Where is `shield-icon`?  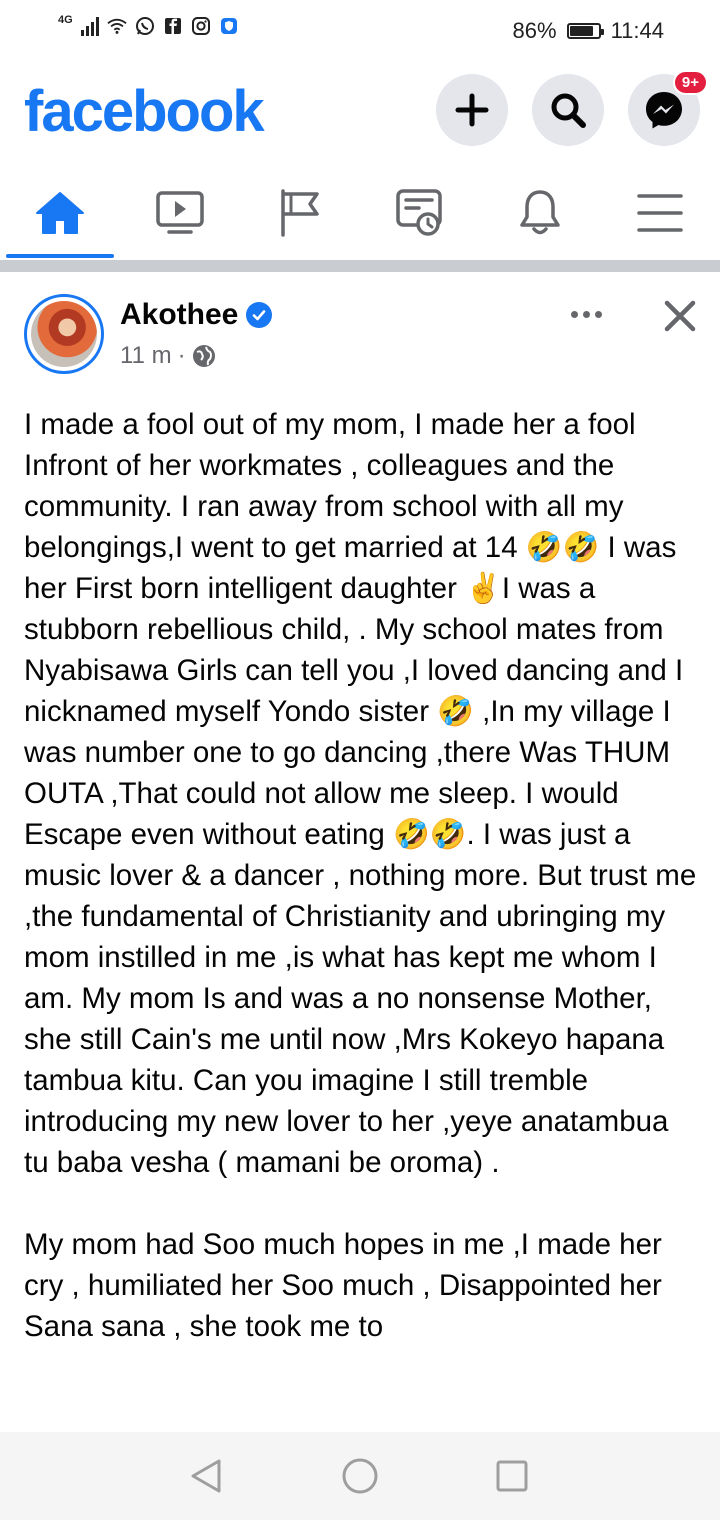
shield-icon is located at coordinates (229, 26).